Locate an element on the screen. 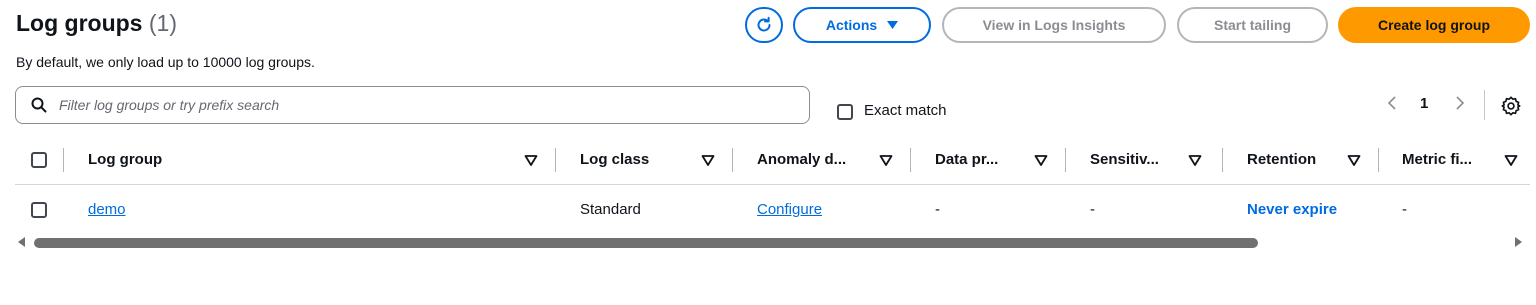 The image size is (1536, 305). configure-anomaly-link: Configure is located at coordinates (789, 209).